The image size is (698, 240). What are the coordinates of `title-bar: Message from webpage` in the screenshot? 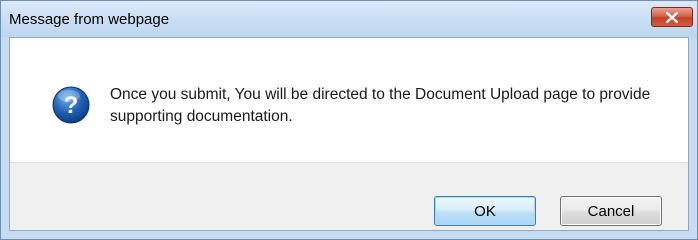 It's located at (349, 19).